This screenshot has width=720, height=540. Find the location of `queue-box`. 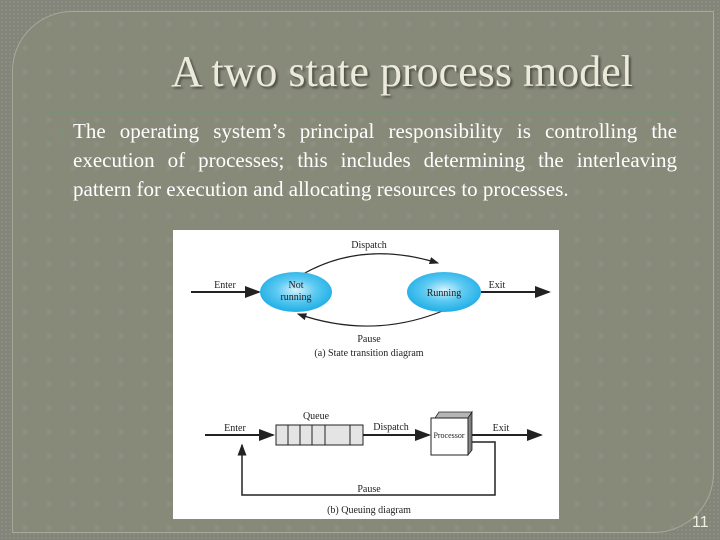

queue-box is located at coordinates (319, 435).